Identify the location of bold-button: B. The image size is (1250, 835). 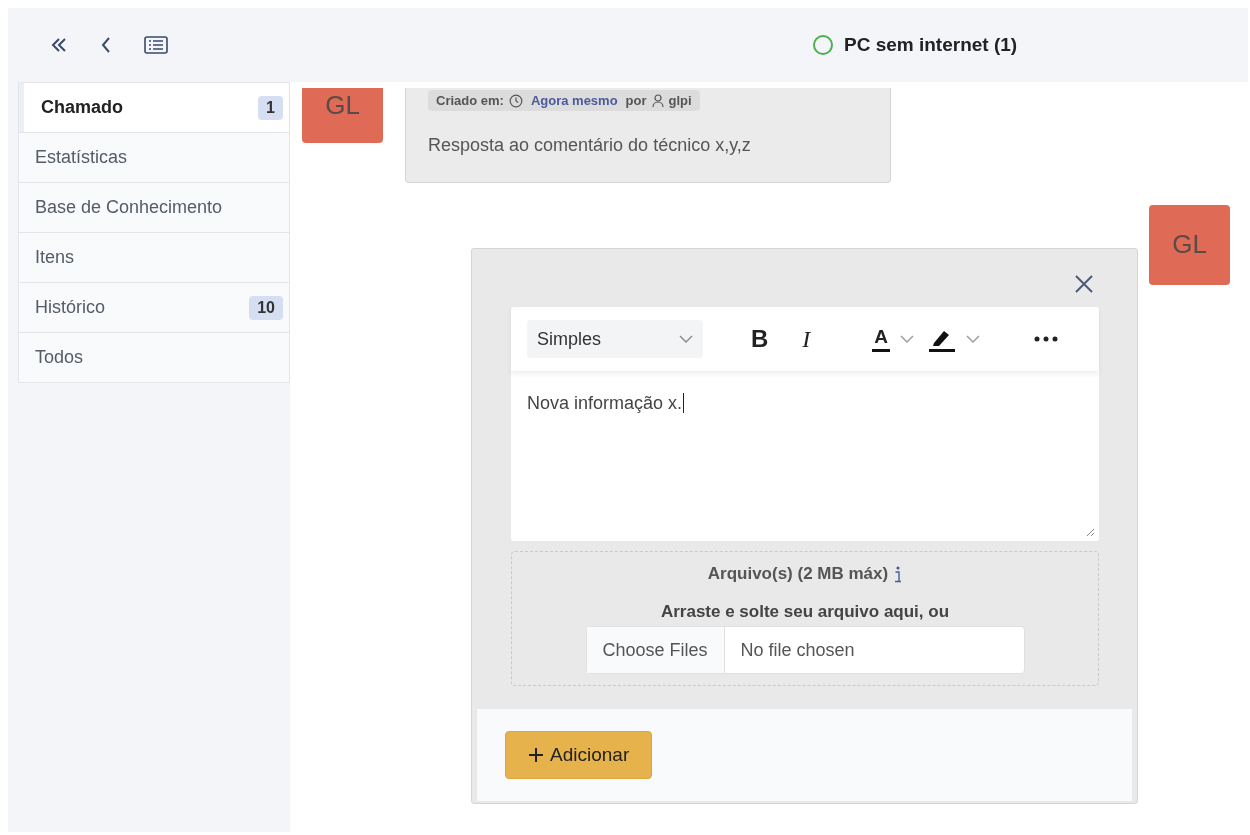
(760, 339).